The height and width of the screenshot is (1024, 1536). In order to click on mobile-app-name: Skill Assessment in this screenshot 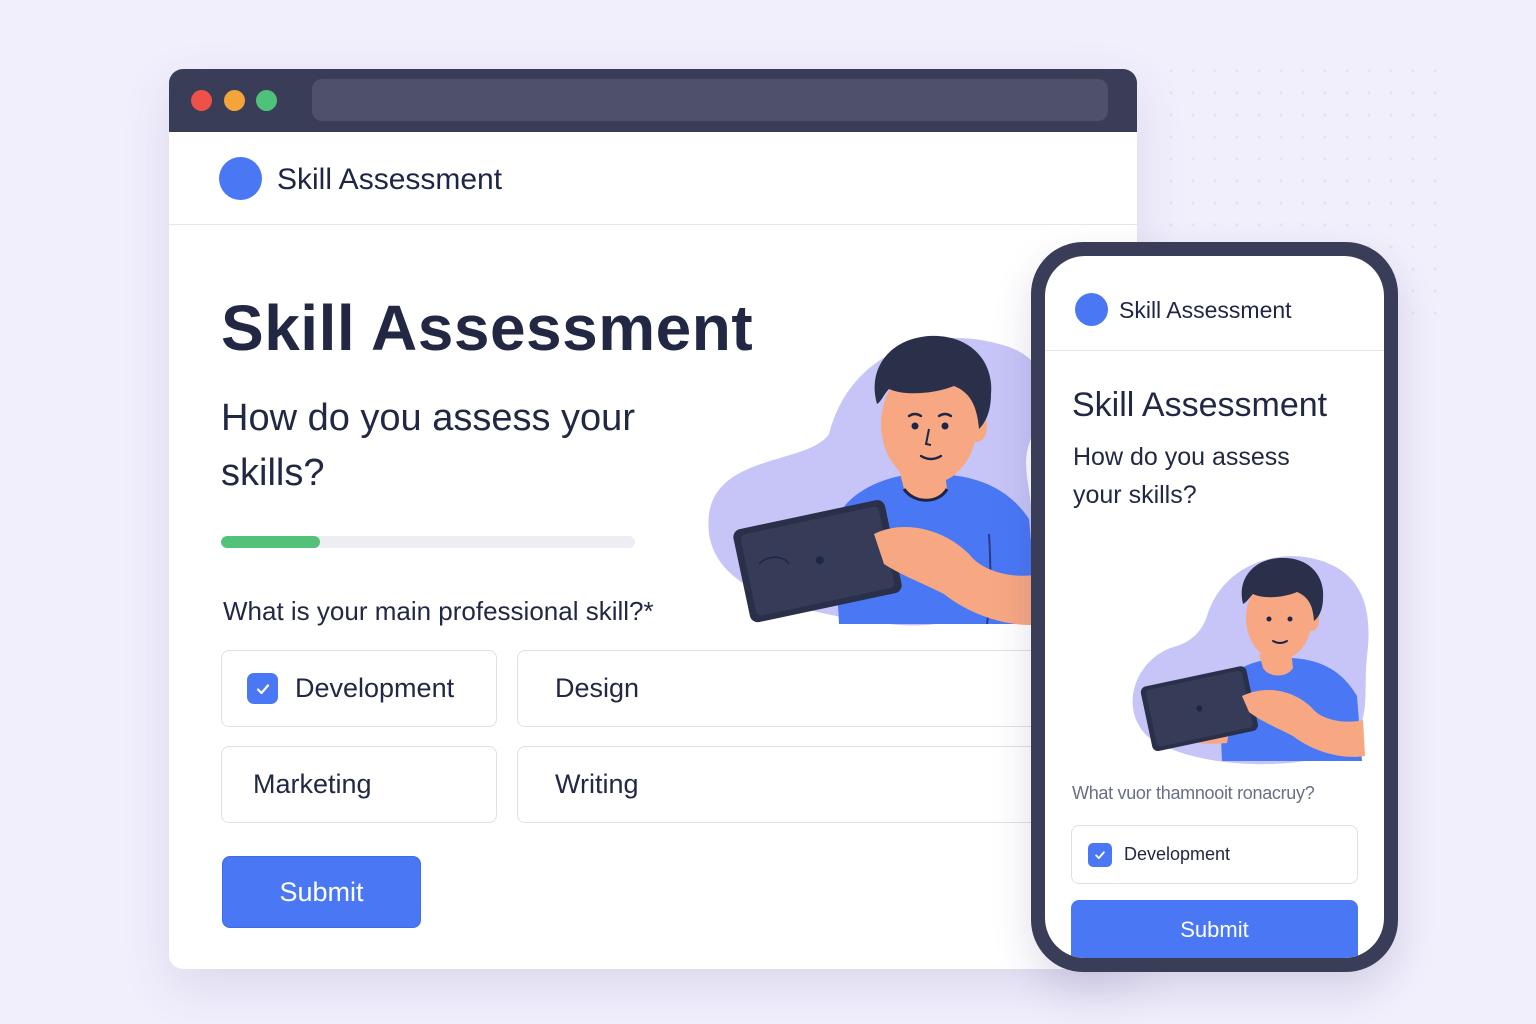, I will do `click(1205, 310)`.